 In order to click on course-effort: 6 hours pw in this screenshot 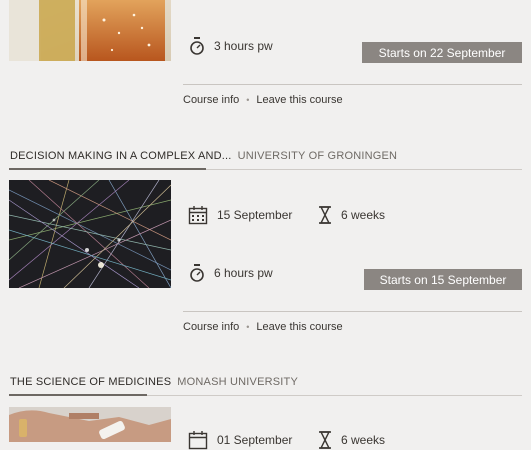, I will do `click(231, 273)`.